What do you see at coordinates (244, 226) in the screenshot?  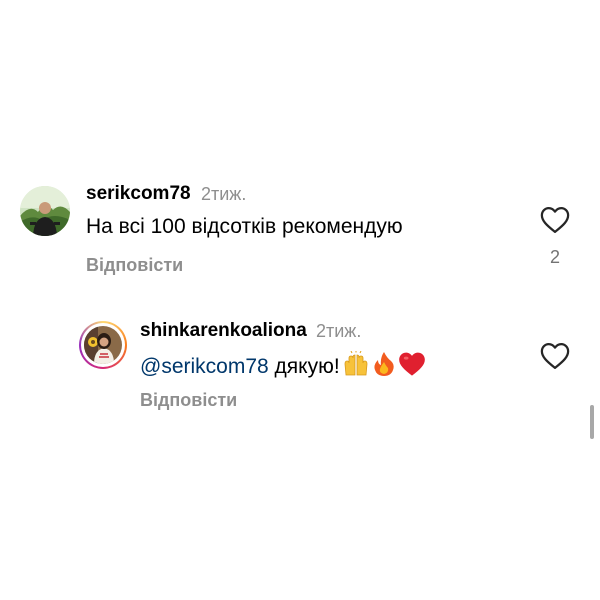 I see `comment-text: На всі 100 відсотків рекомендую` at bounding box center [244, 226].